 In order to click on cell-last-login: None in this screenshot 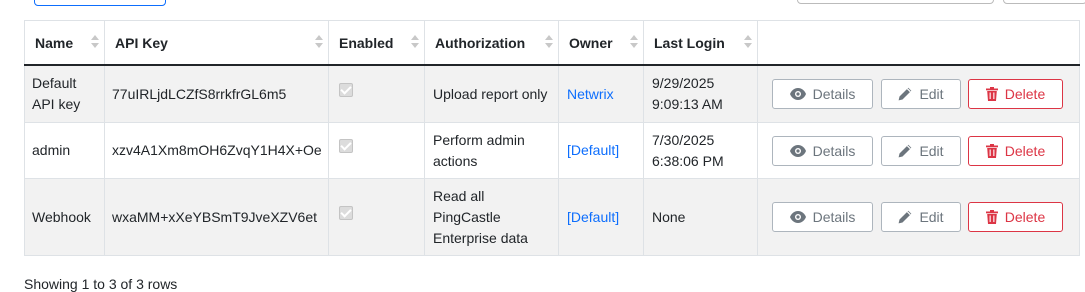, I will do `click(700, 217)`.